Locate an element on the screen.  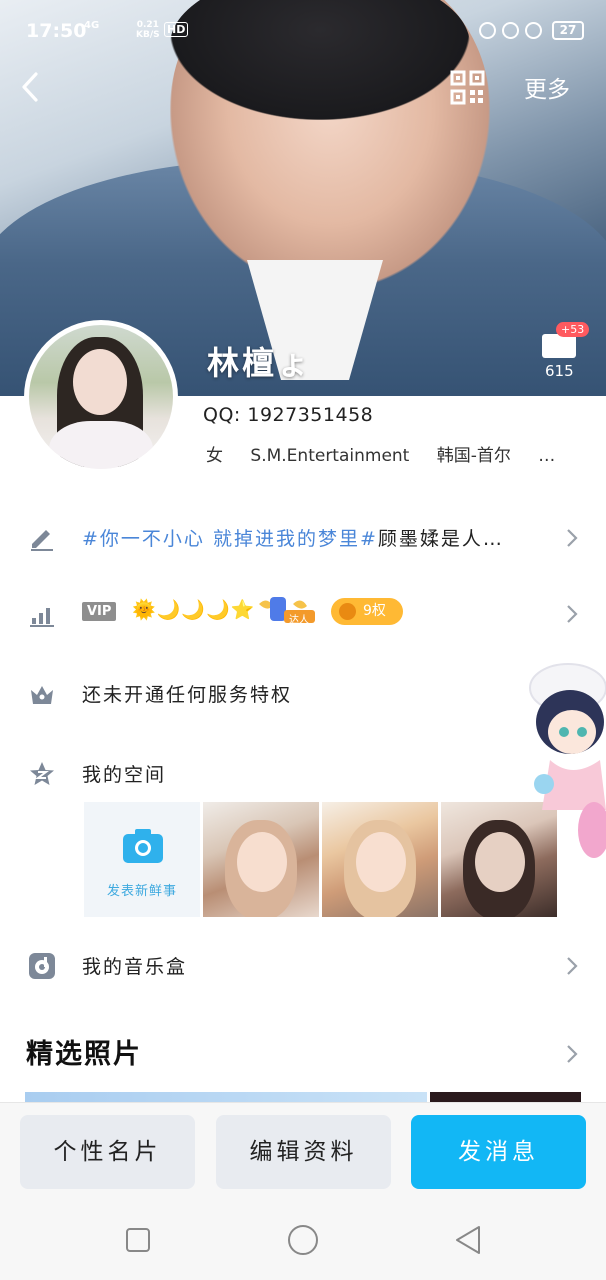
home-icon is located at coordinates (303, 1240).